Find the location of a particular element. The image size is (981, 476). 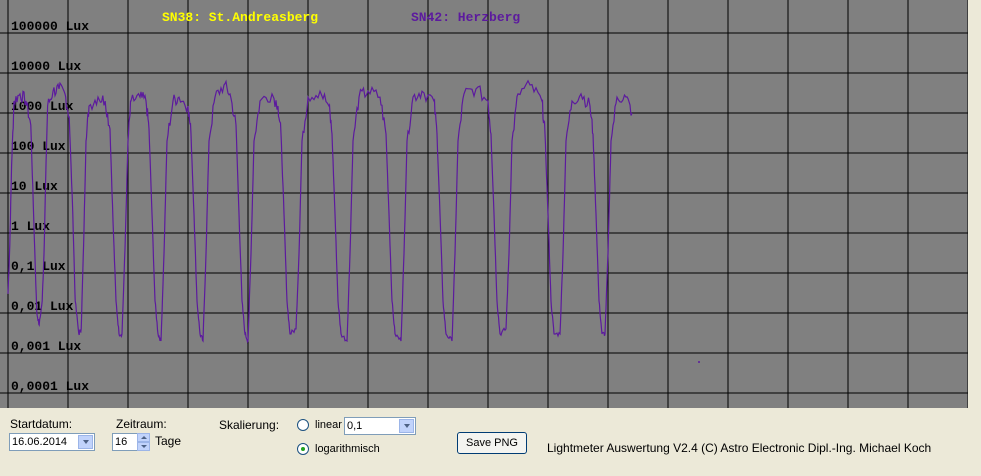

legend-sn38: SN38: St.Andreasberg is located at coordinates (240, 17).